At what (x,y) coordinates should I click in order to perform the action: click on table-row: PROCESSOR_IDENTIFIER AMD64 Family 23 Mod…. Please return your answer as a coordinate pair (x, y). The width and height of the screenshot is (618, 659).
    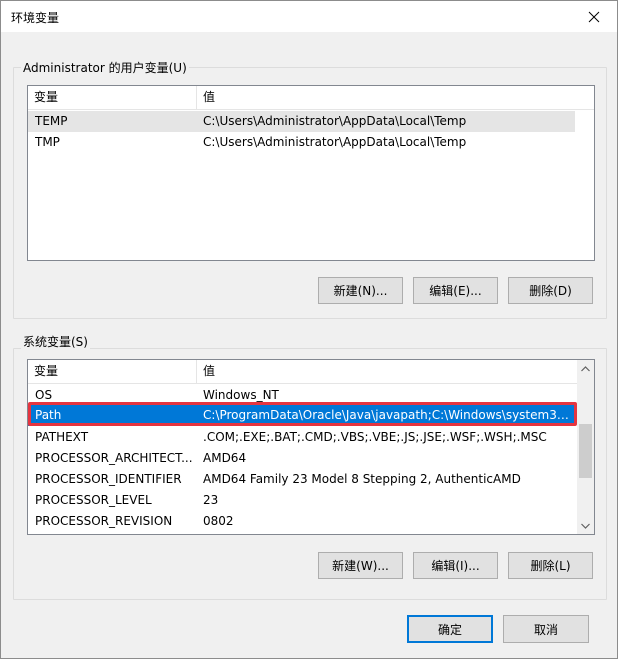
    Looking at the image, I should click on (301, 479).